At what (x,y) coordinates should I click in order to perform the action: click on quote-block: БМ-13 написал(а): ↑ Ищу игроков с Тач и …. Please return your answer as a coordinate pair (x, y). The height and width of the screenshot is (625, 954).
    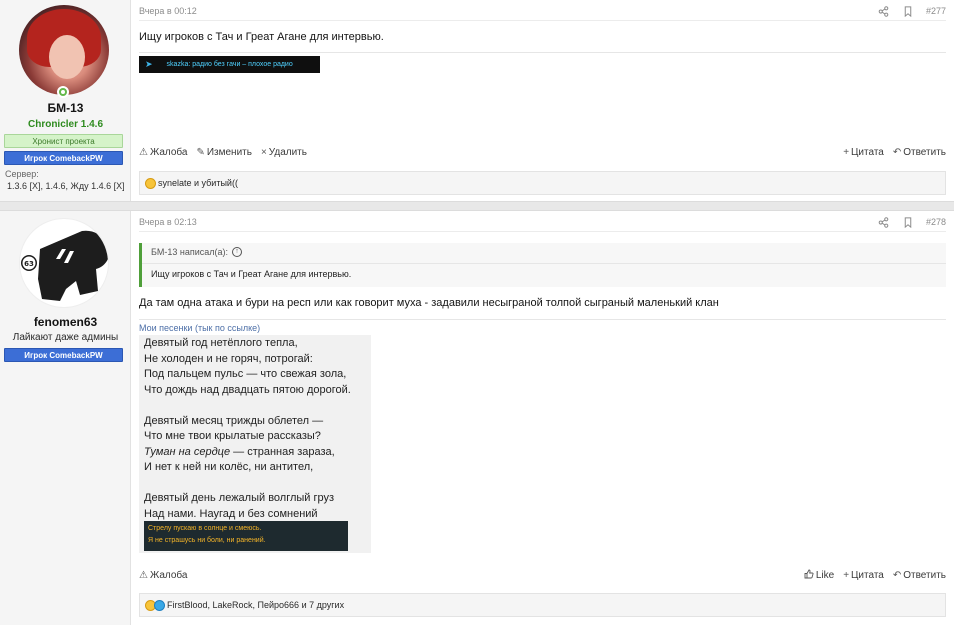
    Looking at the image, I should click on (542, 265).